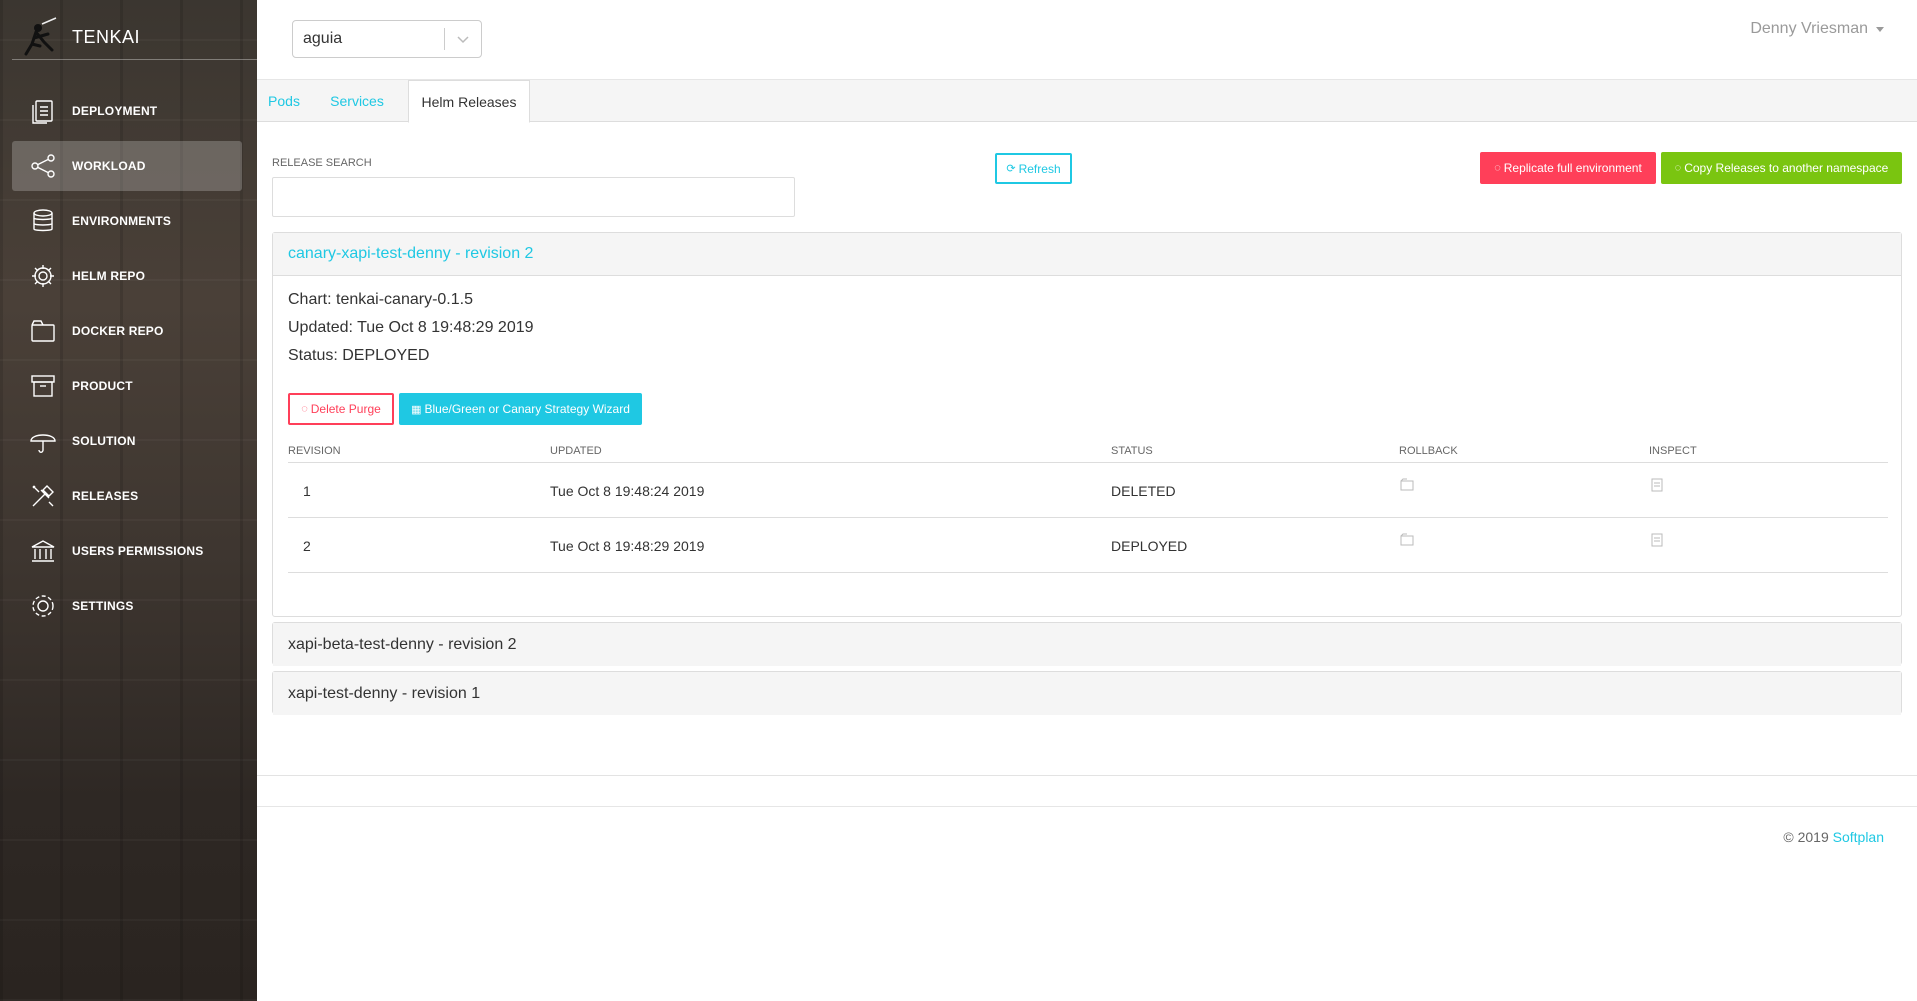  I want to click on tools-icon, so click(43, 496).